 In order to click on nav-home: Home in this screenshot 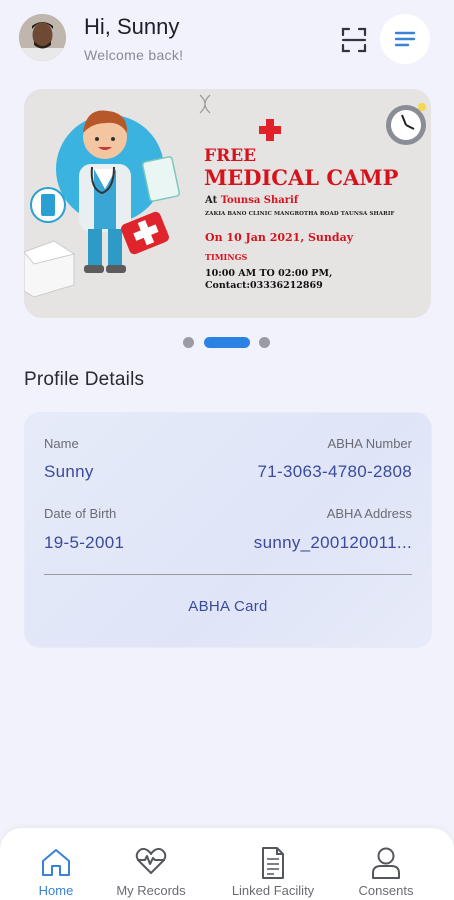, I will do `click(56, 864)`.